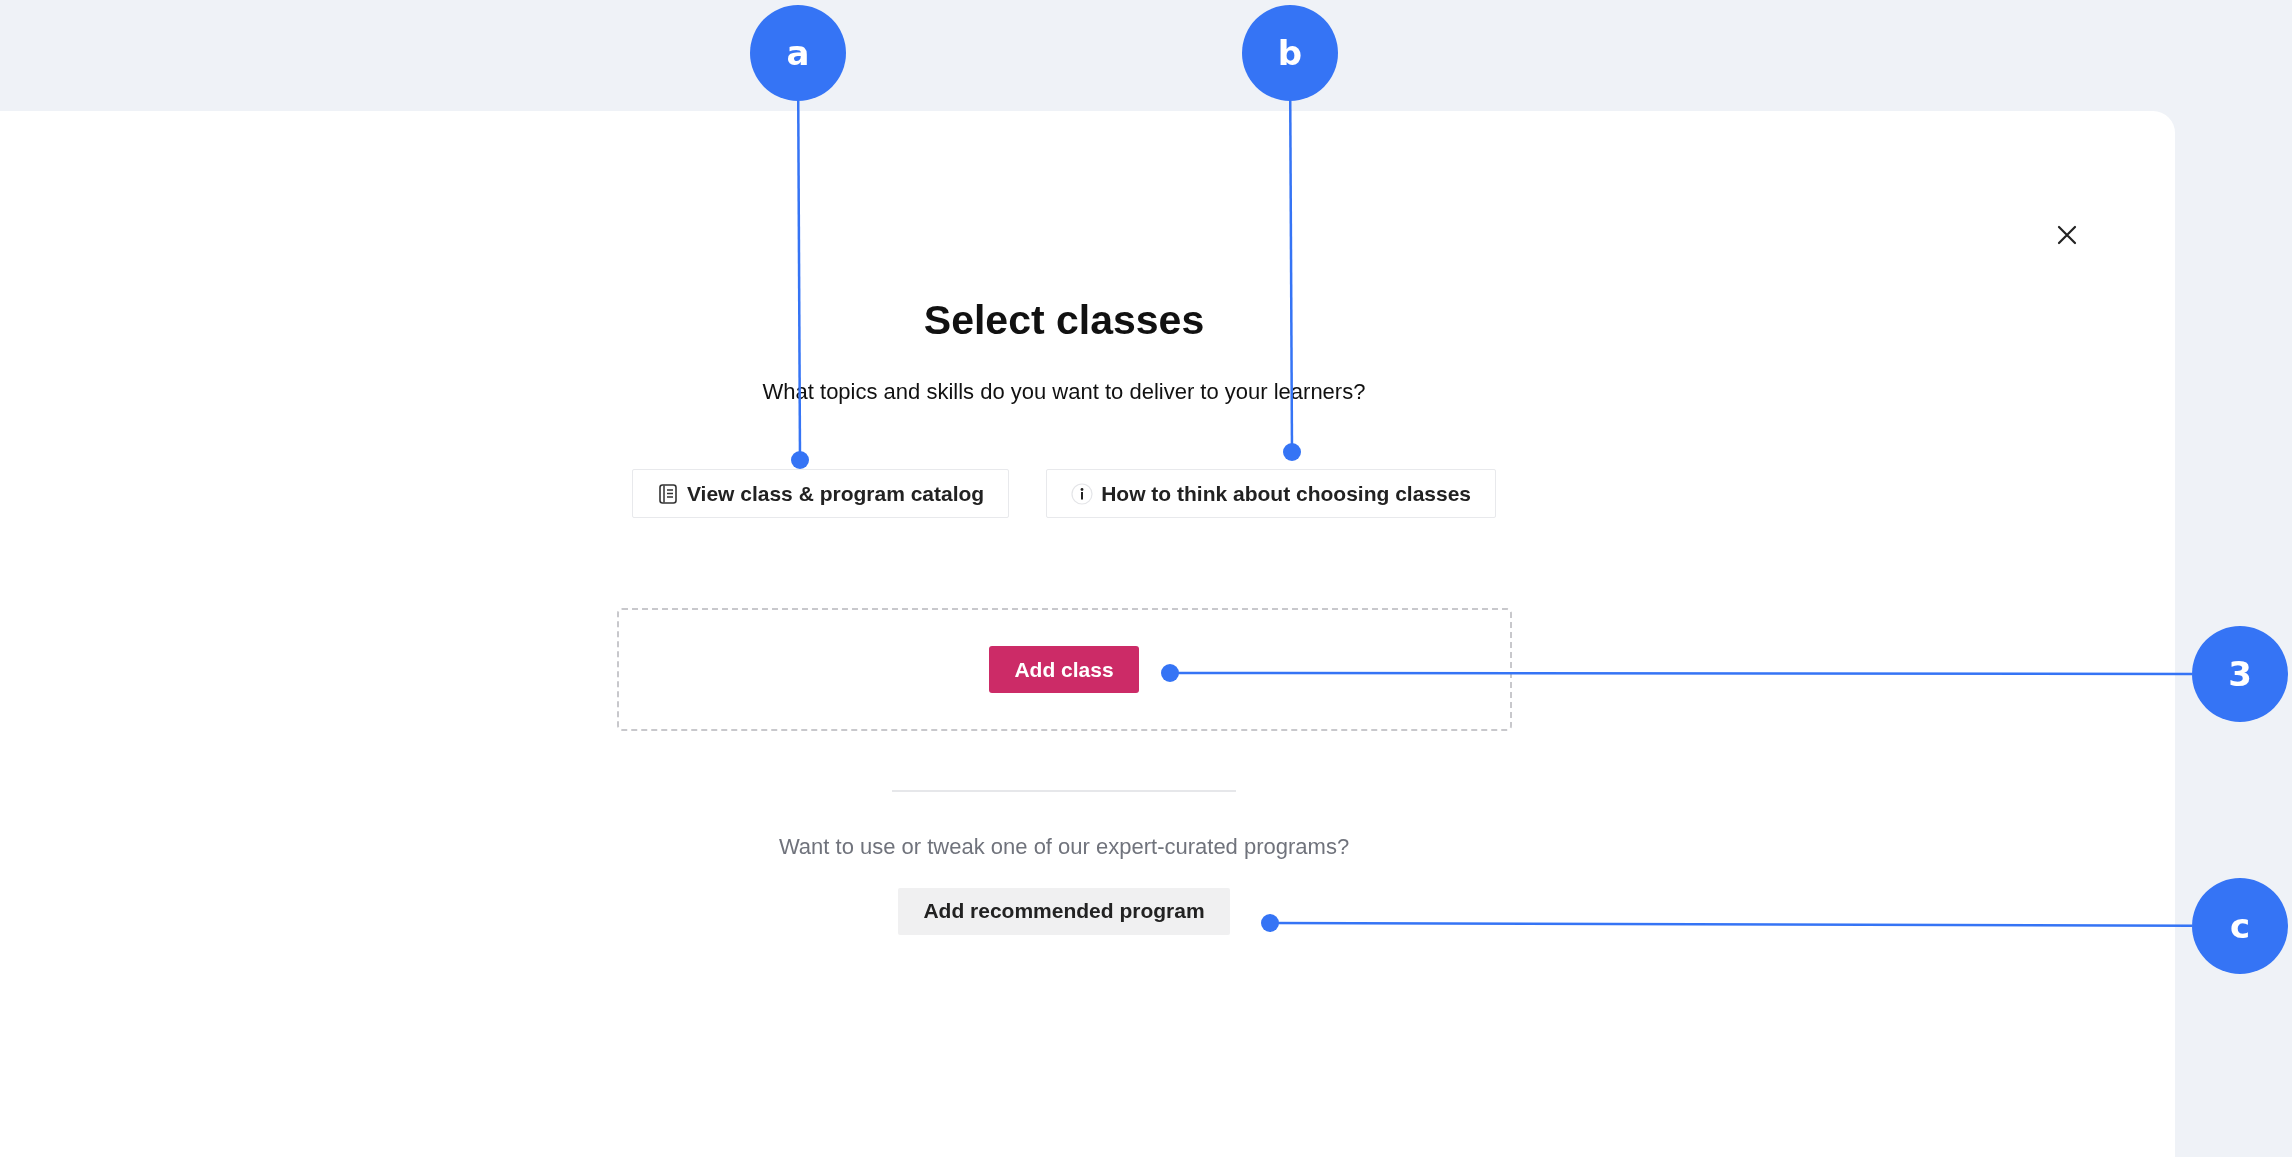 This screenshot has width=2292, height=1157. What do you see at coordinates (2240, 674) in the screenshot?
I see `callout-badge: 3` at bounding box center [2240, 674].